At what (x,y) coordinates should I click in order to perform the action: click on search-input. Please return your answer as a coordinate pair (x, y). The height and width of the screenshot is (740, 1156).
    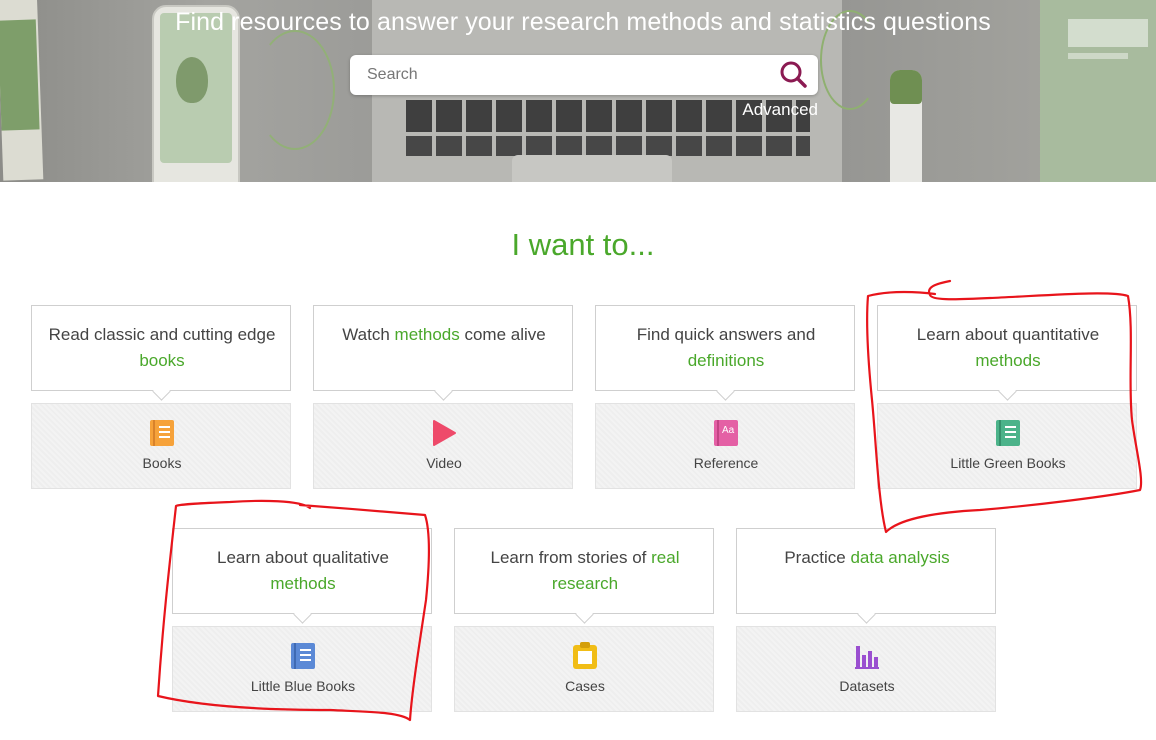
    Looking at the image, I should click on (560, 75).